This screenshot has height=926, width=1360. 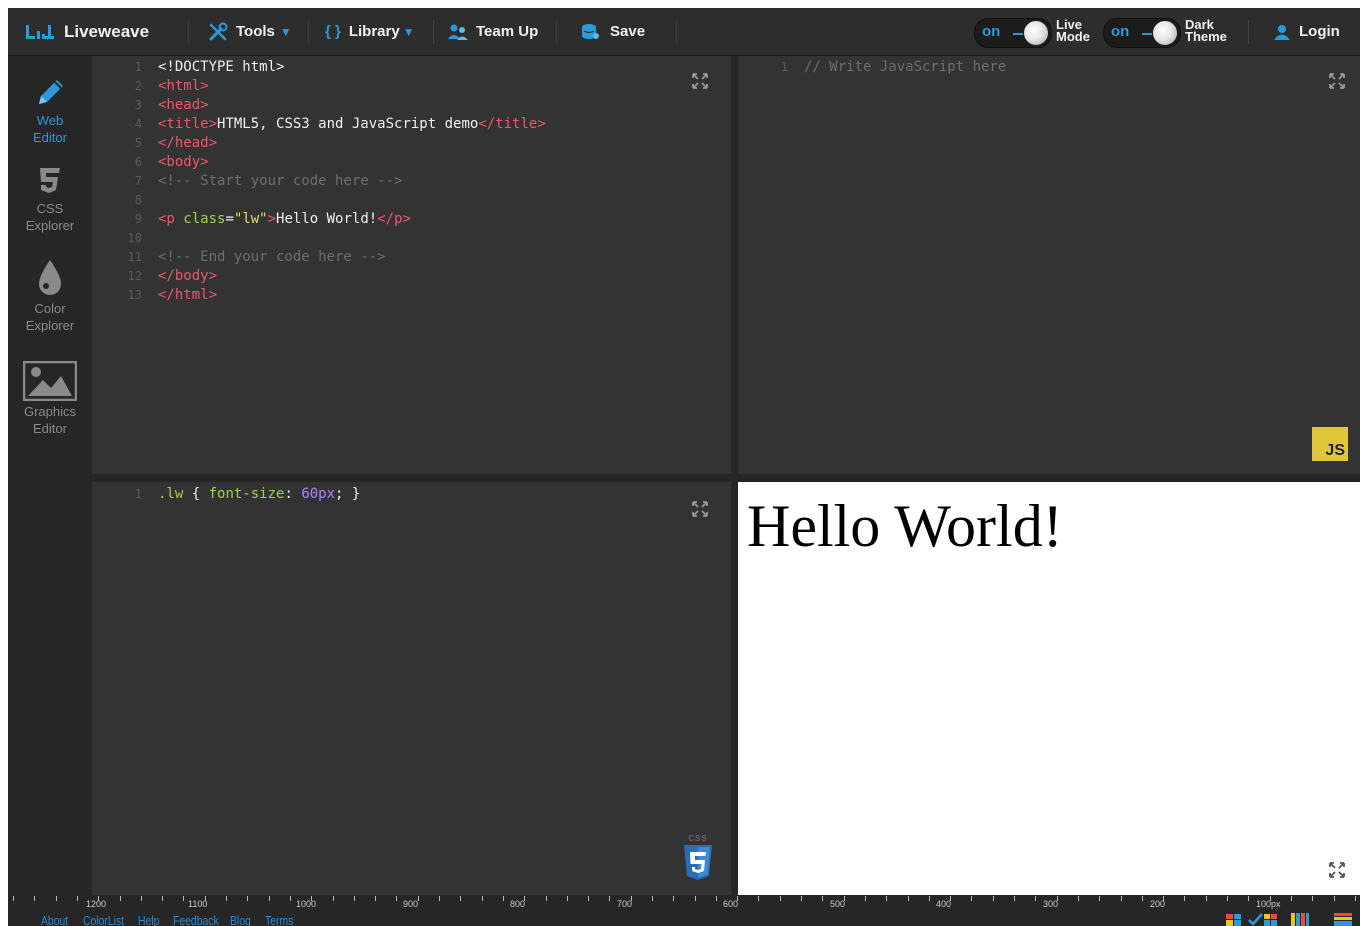 I want to click on layout-check-icon, so click(x=1264, y=919).